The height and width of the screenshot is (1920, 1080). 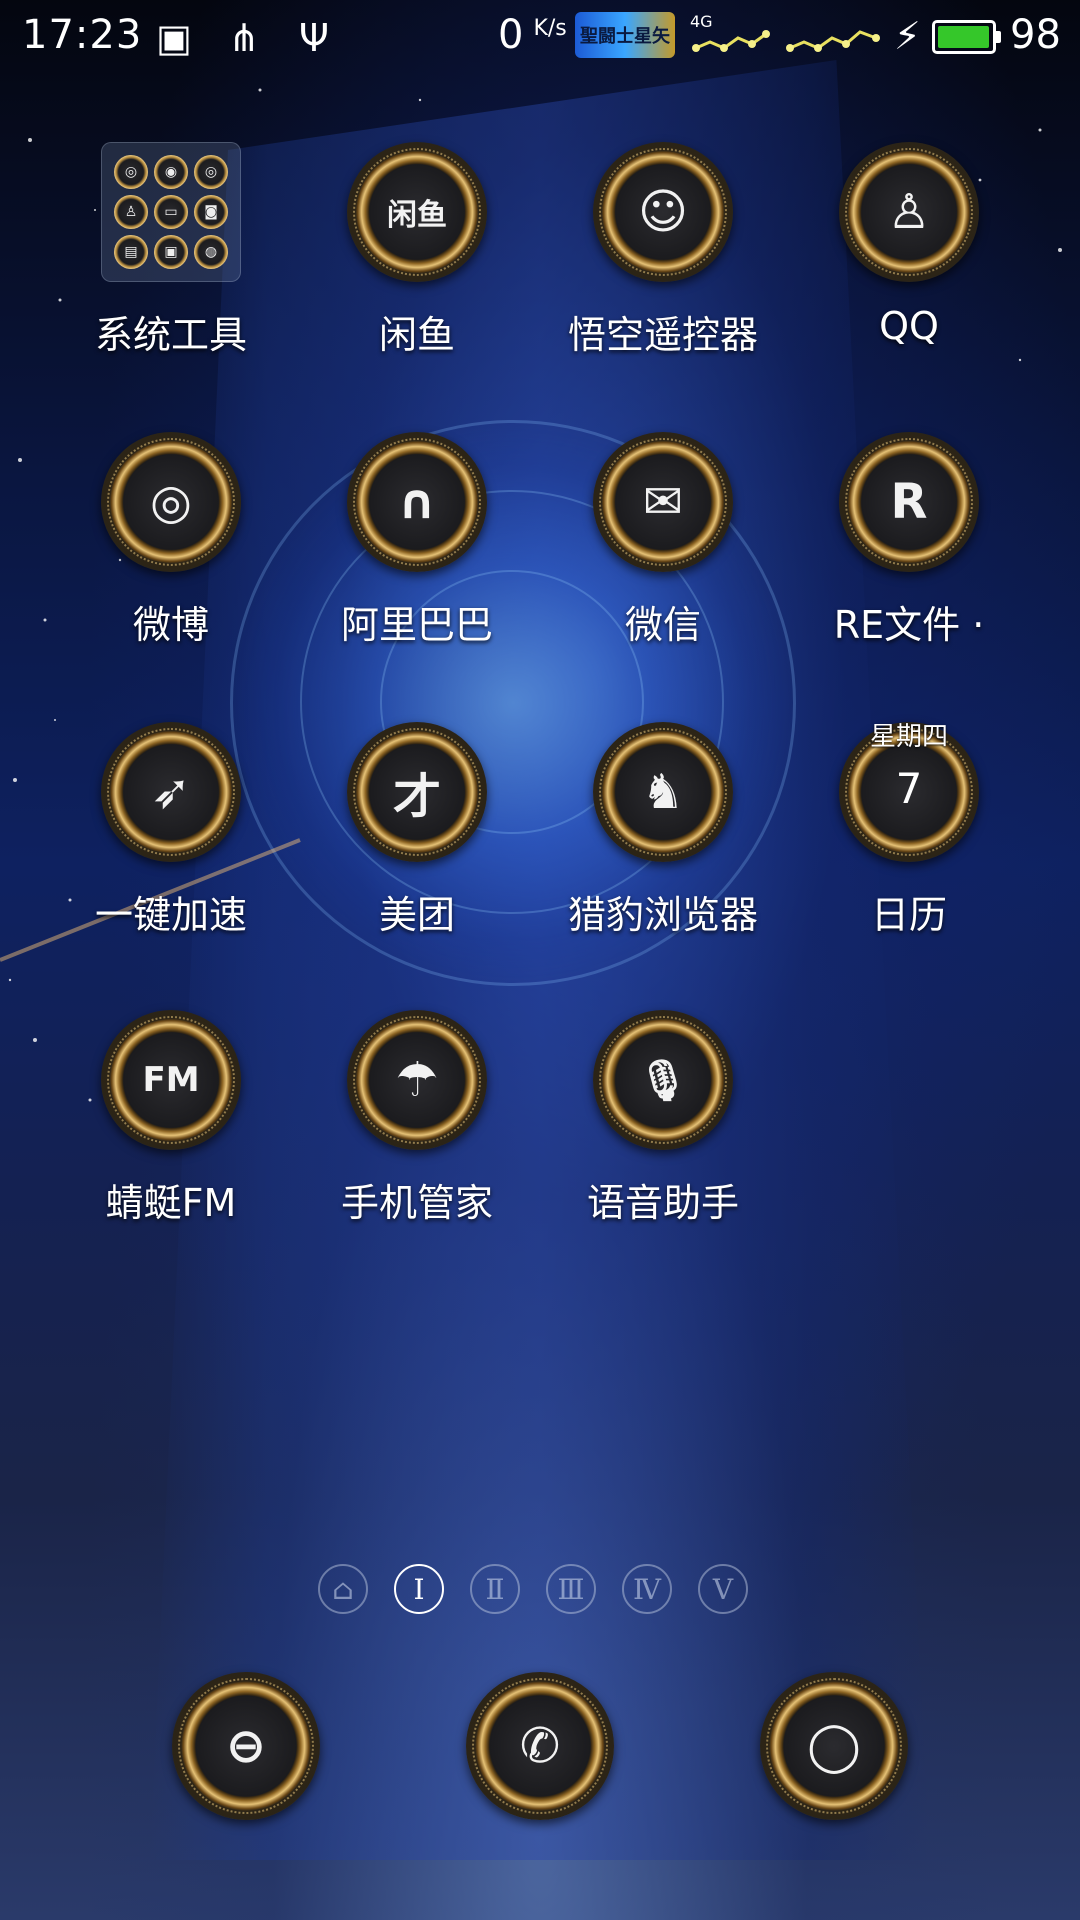 What do you see at coordinates (171, 1080) in the screenshot?
I see `radio-icon: FM` at bounding box center [171, 1080].